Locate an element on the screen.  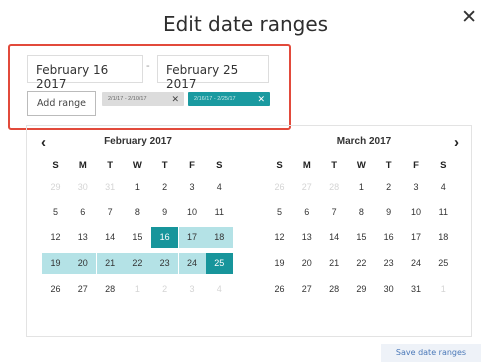
month-title-march: March 2017 is located at coordinates (364, 141).